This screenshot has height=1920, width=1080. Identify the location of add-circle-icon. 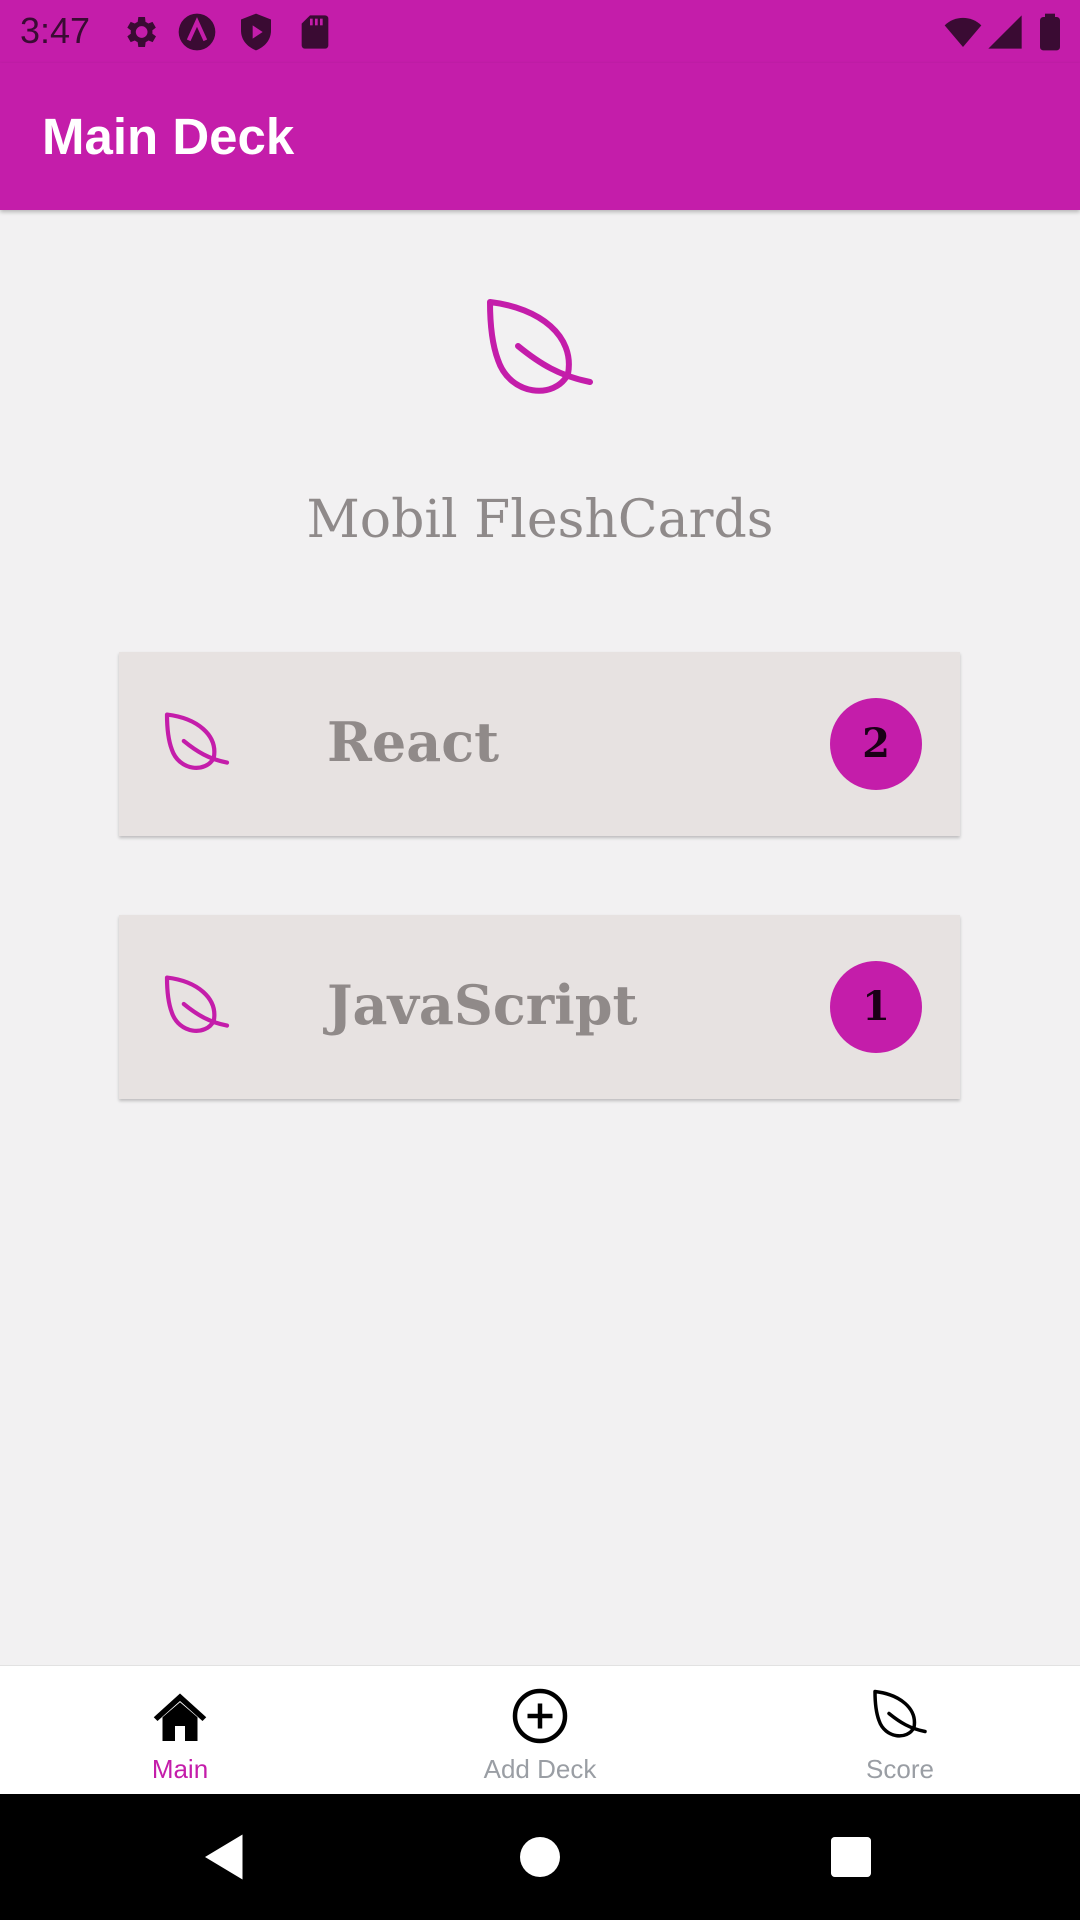
(540, 1716).